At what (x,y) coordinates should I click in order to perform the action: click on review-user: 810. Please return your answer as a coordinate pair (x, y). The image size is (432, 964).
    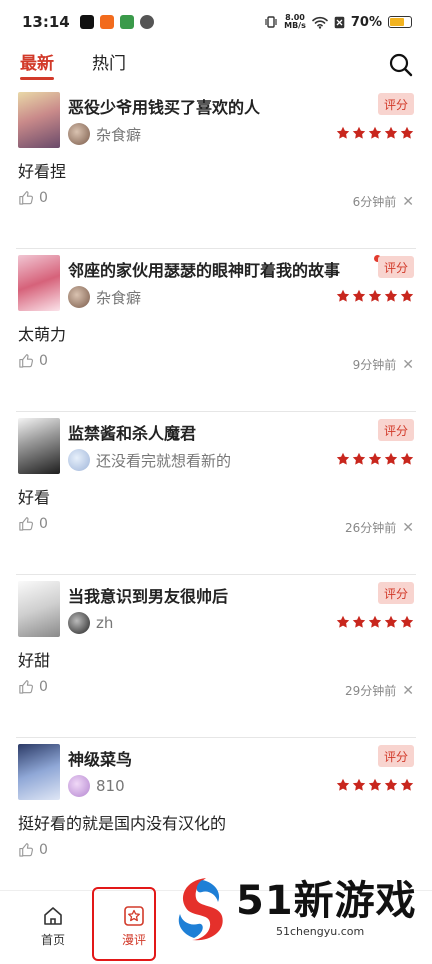
    Looking at the image, I should click on (96, 786).